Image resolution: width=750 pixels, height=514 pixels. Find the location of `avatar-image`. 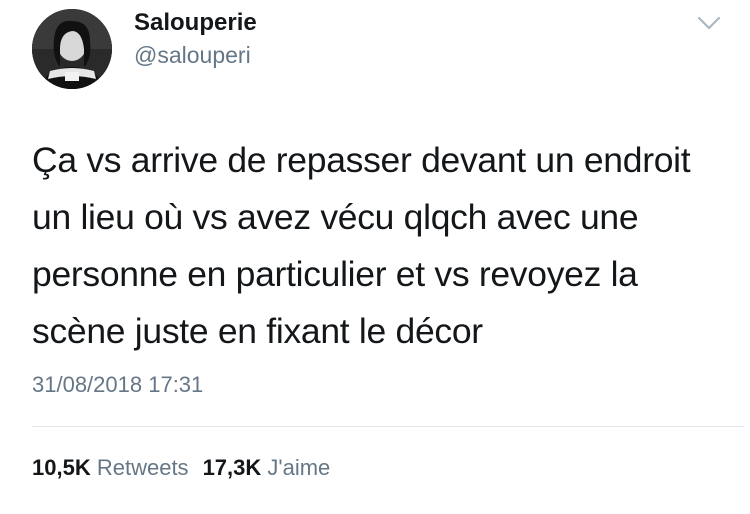

avatar-image is located at coordinates (72, 49).